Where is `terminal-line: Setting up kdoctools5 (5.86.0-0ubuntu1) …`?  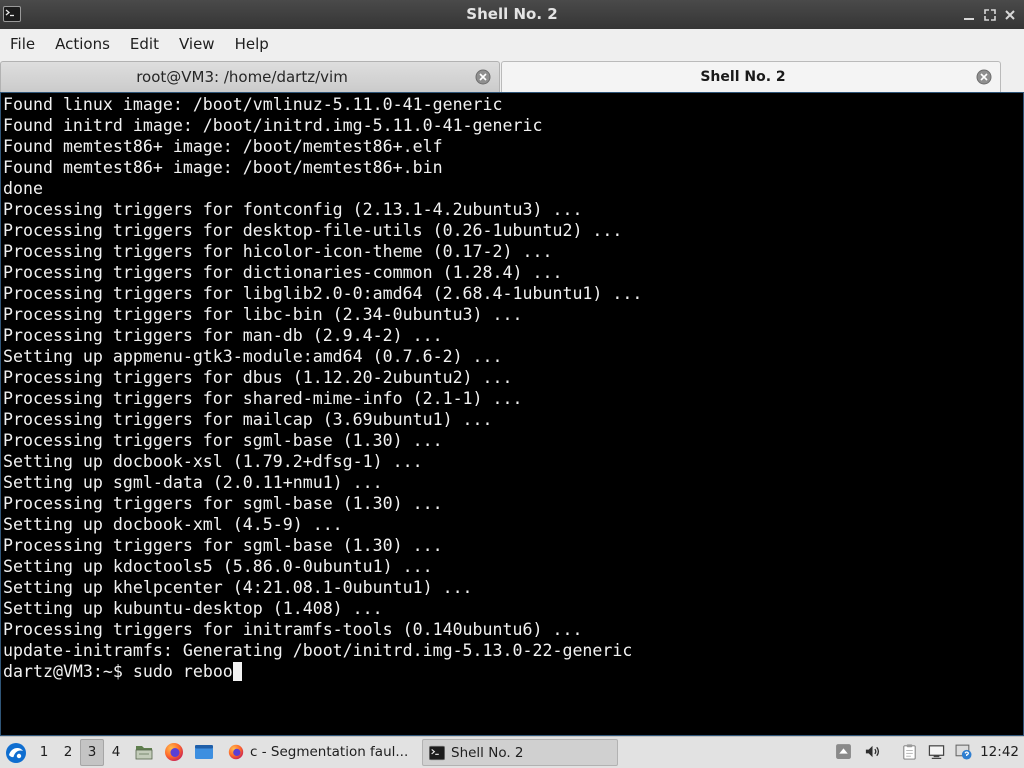
terminal-line: Setting up kdoctools5 (5.86.0-0ubuntu1) … is located at coordinates (218, 566).